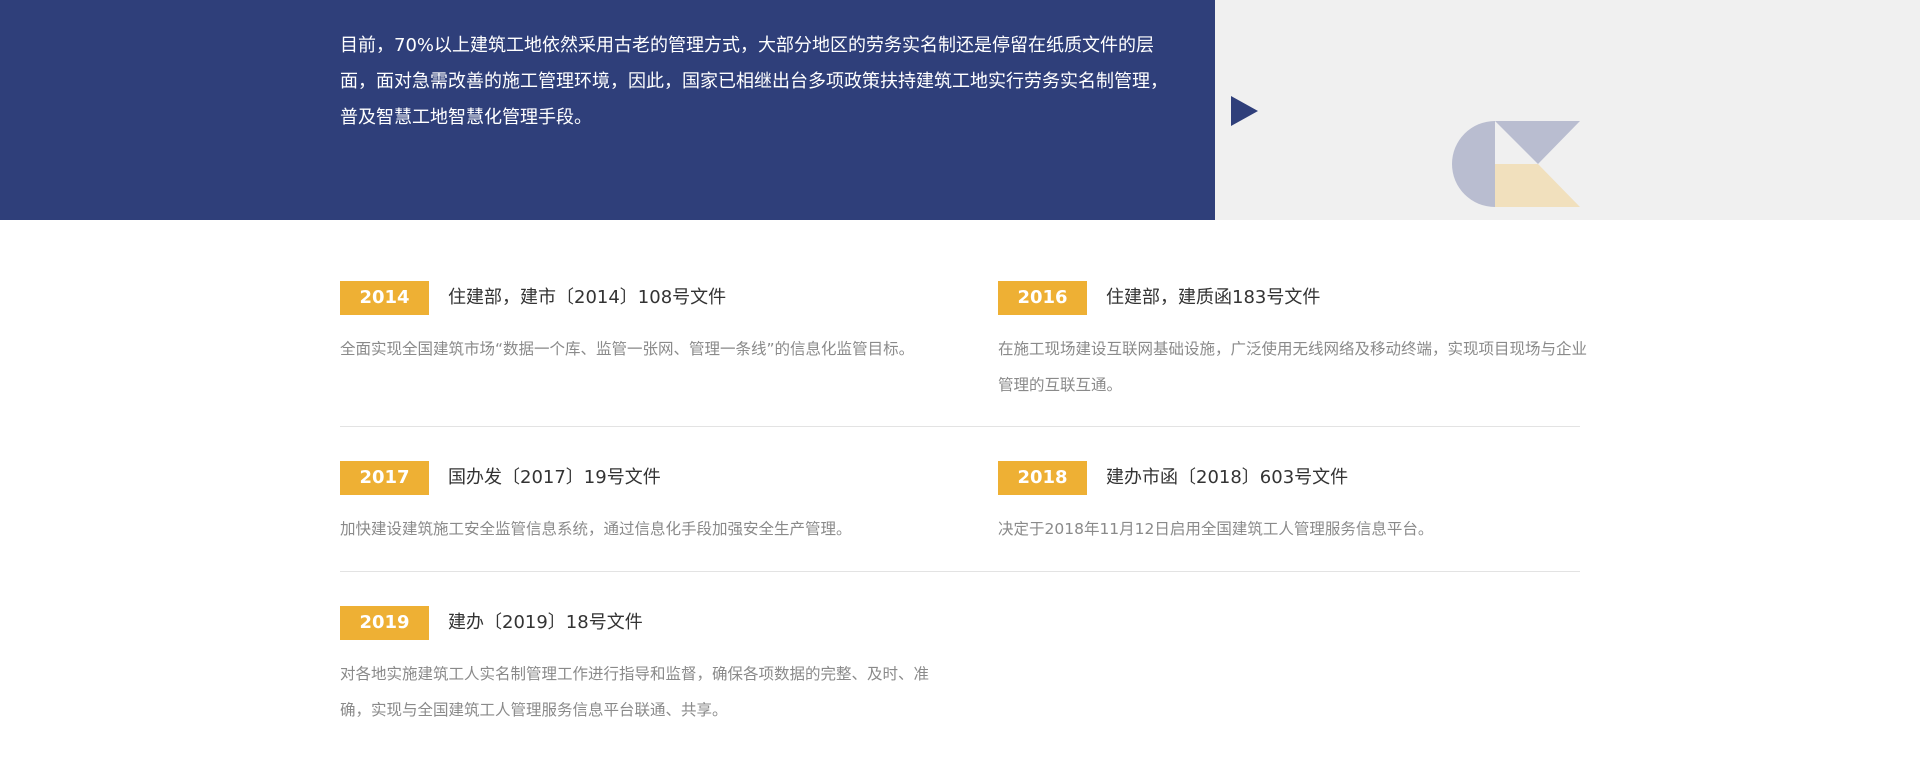 Image resolution: width=1920 pixels, height=778 pixels. I want to click on year-badge: 2019, so click(384, 623).